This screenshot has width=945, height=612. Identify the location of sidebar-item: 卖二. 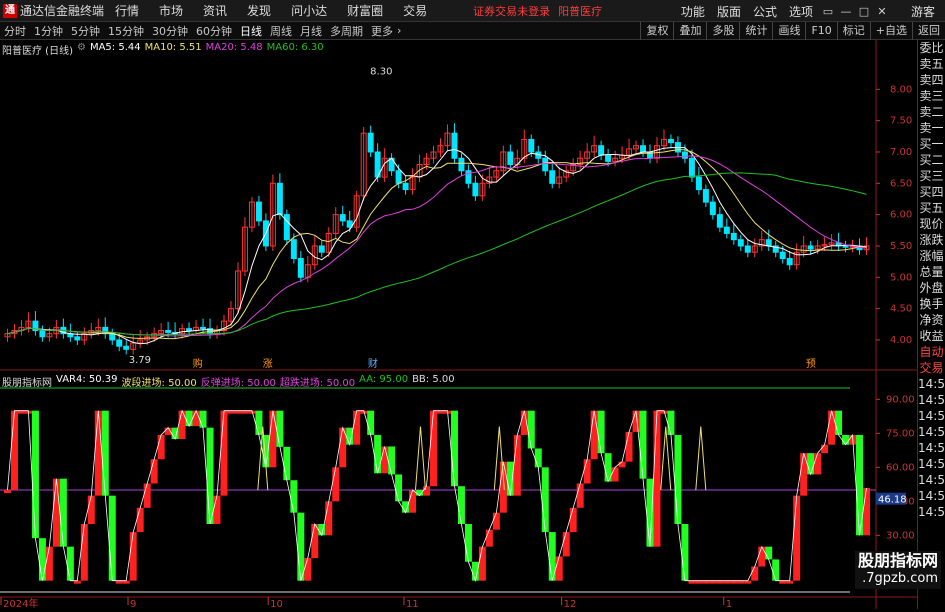
(931, 112).